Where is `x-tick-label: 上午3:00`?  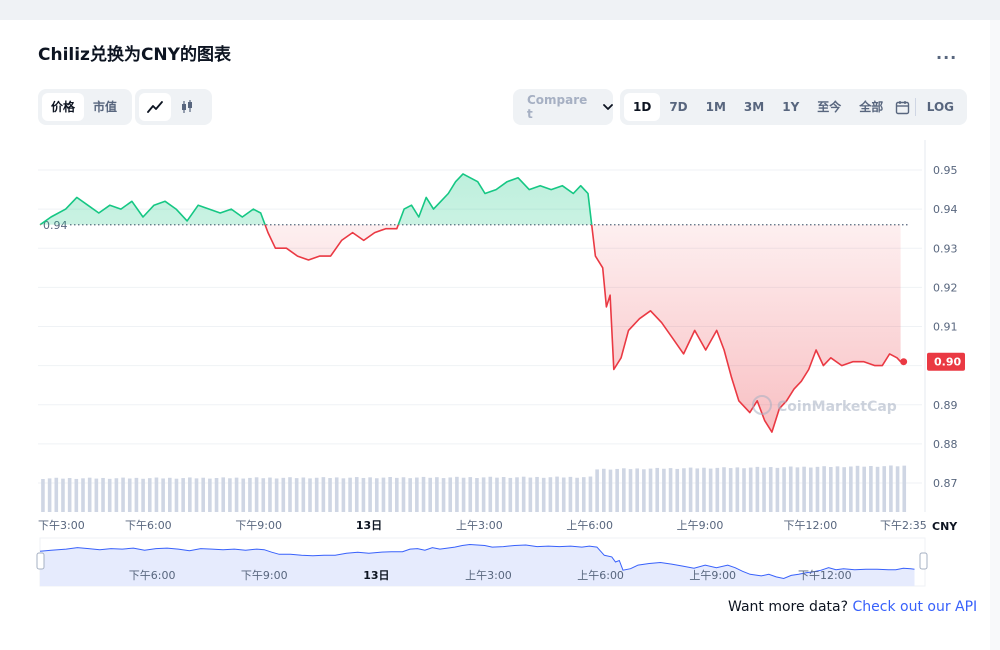
x-tick-label: 上午3:00 is located at coordinates (479, 525).